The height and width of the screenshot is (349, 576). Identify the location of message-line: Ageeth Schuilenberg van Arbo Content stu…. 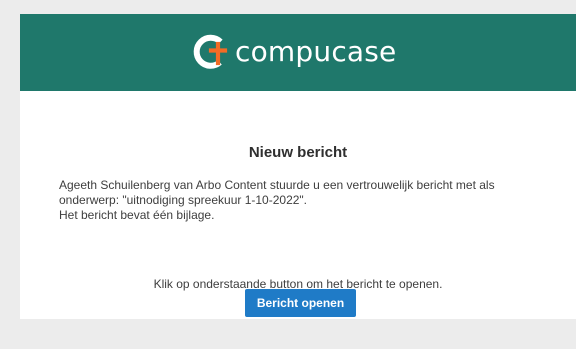
(277, 185).